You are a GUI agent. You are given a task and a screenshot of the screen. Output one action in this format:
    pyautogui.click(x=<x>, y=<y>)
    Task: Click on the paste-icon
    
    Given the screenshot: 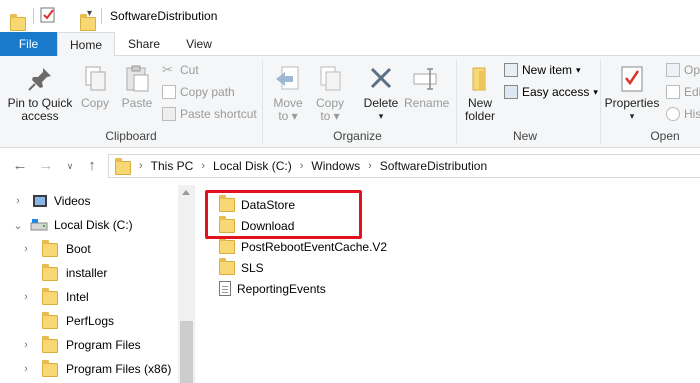 What is the action you would take?
    pyautogui.click(x=137, y=78)
    